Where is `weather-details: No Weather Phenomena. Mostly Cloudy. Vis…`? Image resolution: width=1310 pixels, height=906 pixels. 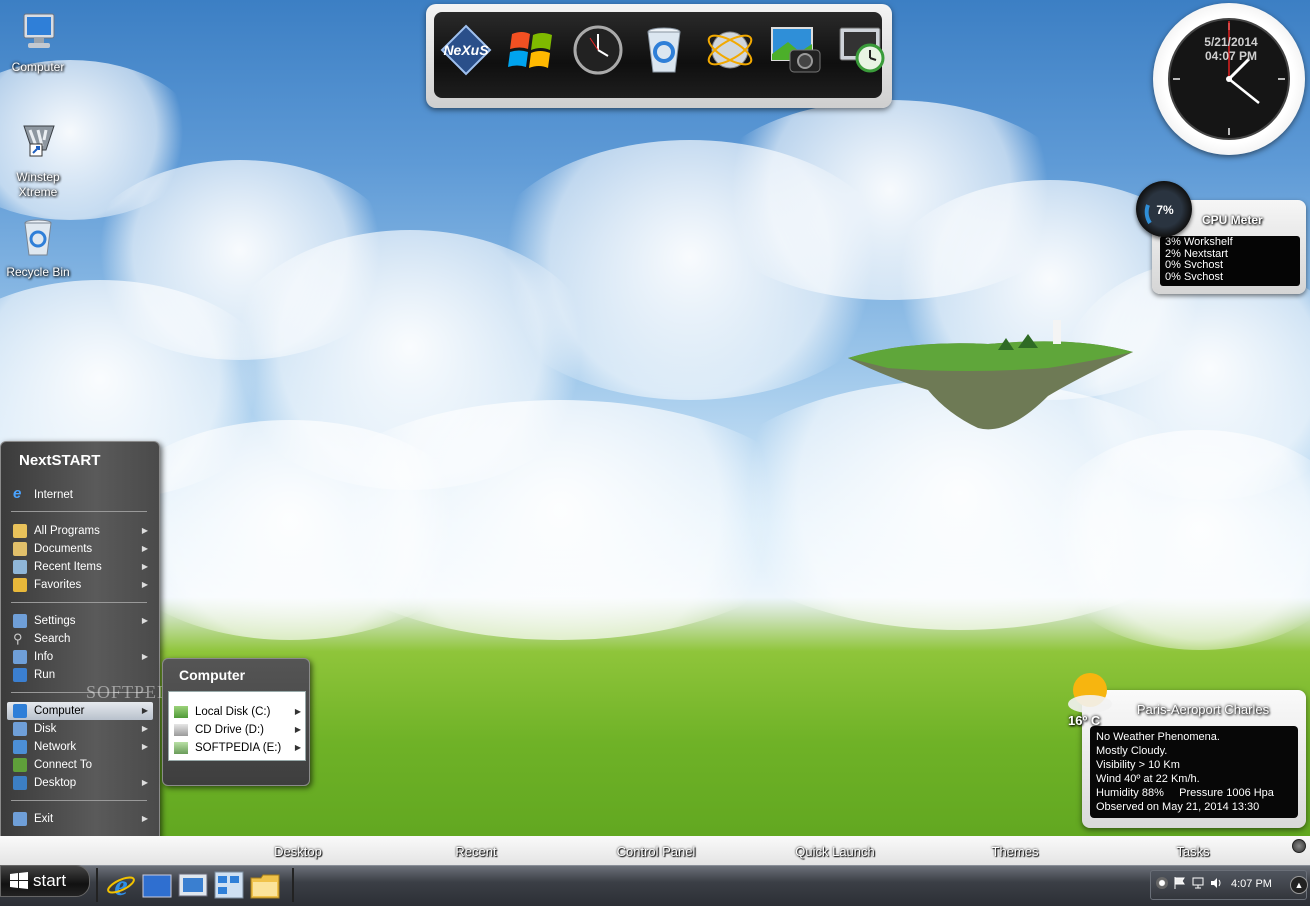
weather-details: No Weather Phenomena. Mostly Cloudy. Vis… is located at coordinates (1194, 772).